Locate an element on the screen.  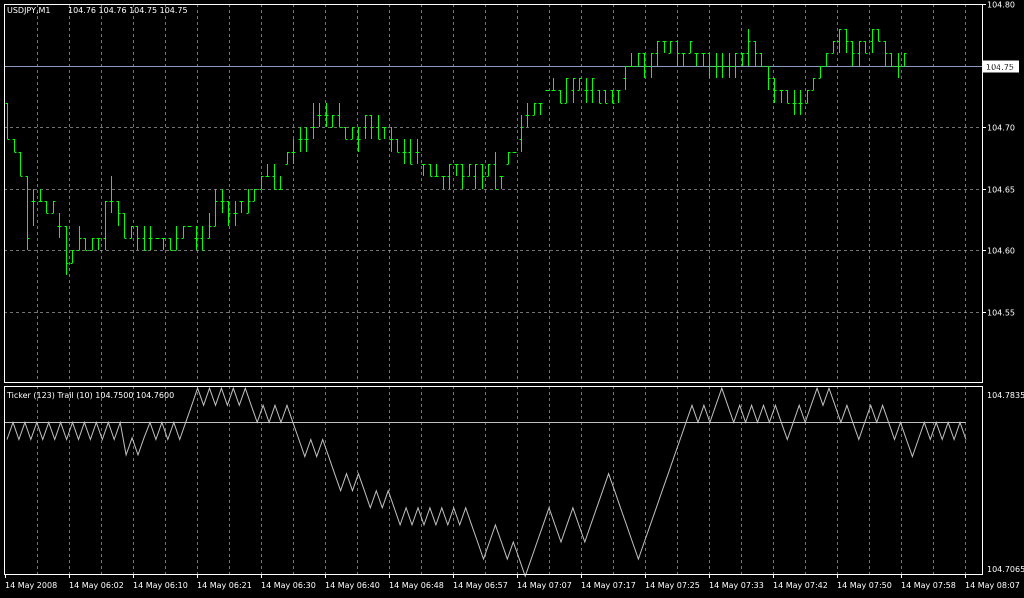
time-label: 14 May 08:07 is located at coordinates (992, 585).